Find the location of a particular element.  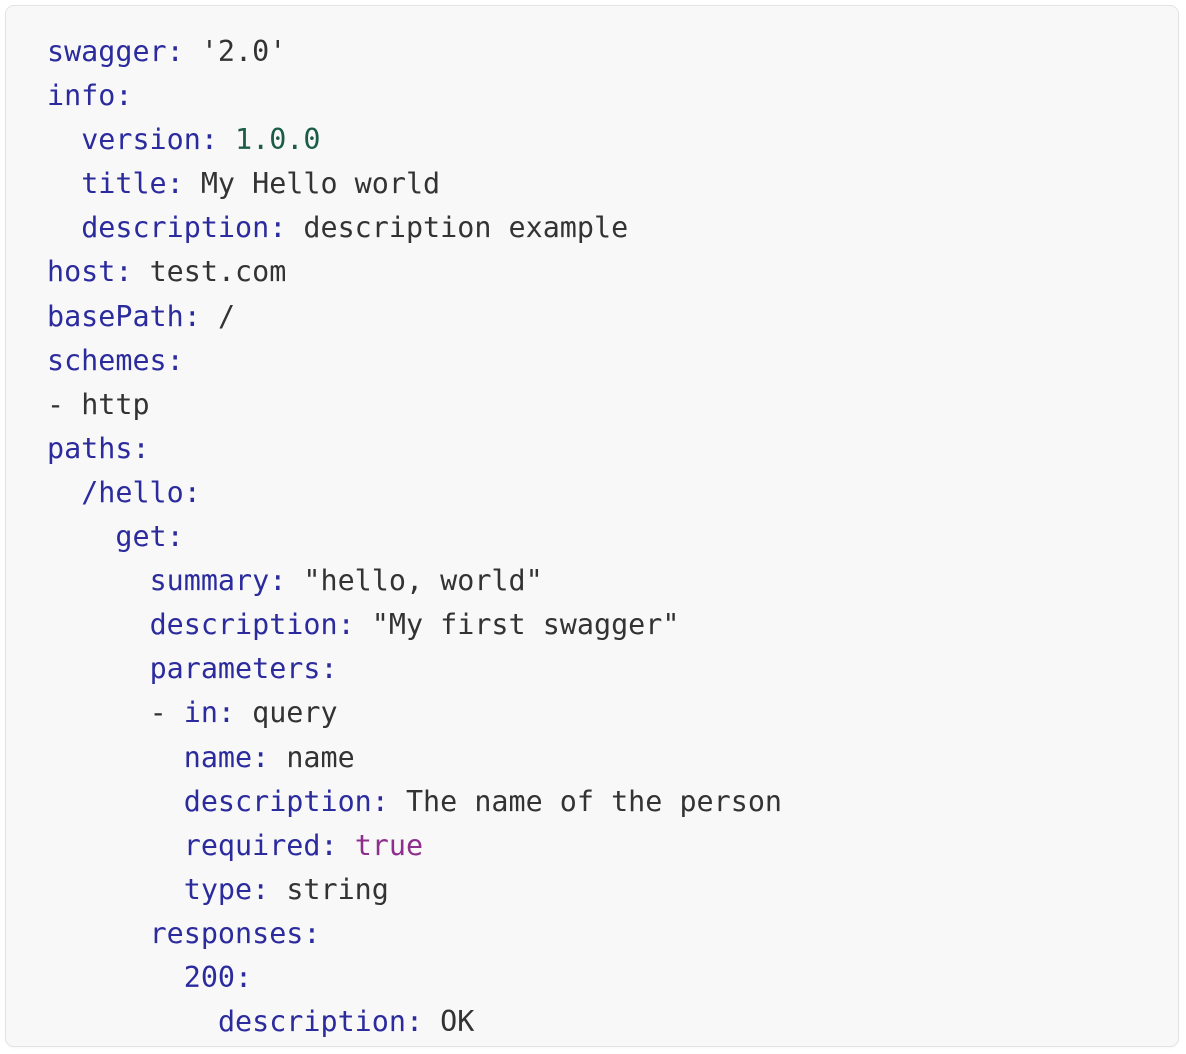

code-line: description: "My first swagger" is located at coordinates (414, 625).